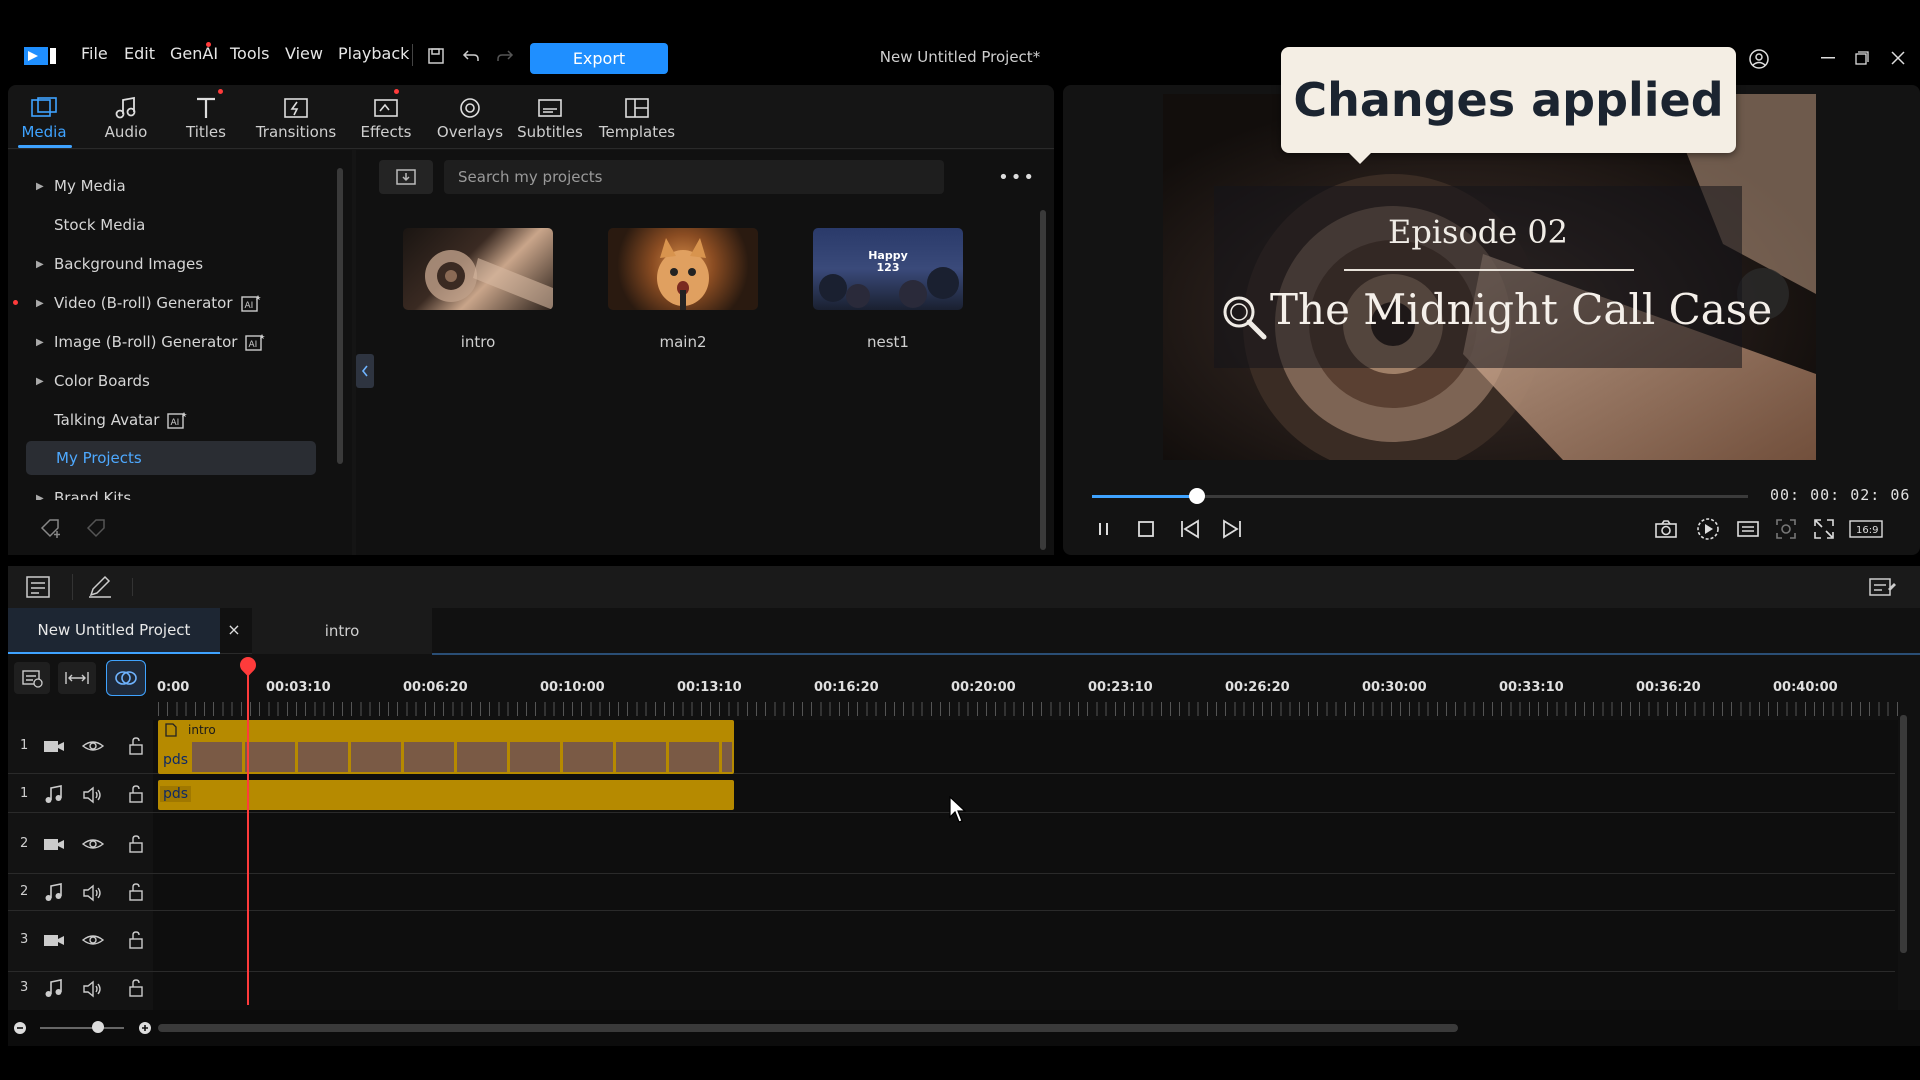 The image size is (1920, 1080). Describe the element at coordinates (462, 757) in the screenshot. I see `clip-filmstrip` at that location.